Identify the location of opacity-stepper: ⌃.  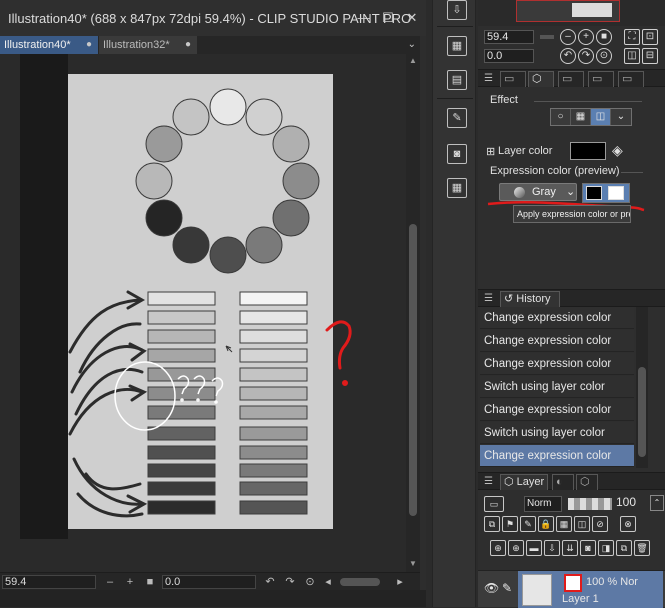
(657, 503).